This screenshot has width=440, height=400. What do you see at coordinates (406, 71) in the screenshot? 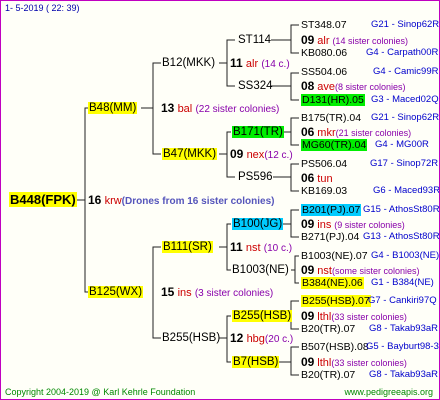
I see `g4-info-3: G4 - Camic99R` at bounding box center [406, 71].